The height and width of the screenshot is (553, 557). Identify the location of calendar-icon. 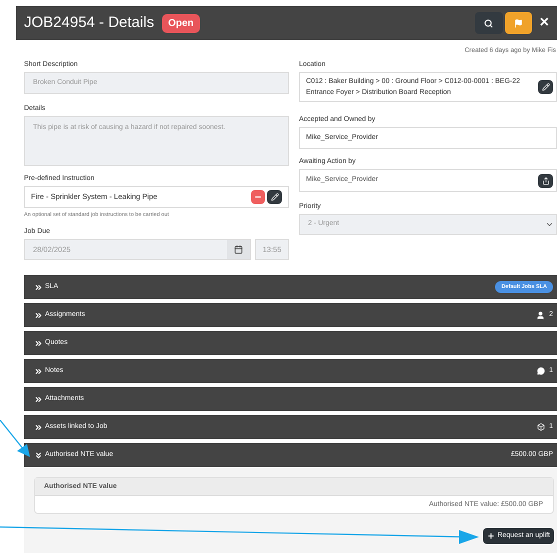
(238, 249).